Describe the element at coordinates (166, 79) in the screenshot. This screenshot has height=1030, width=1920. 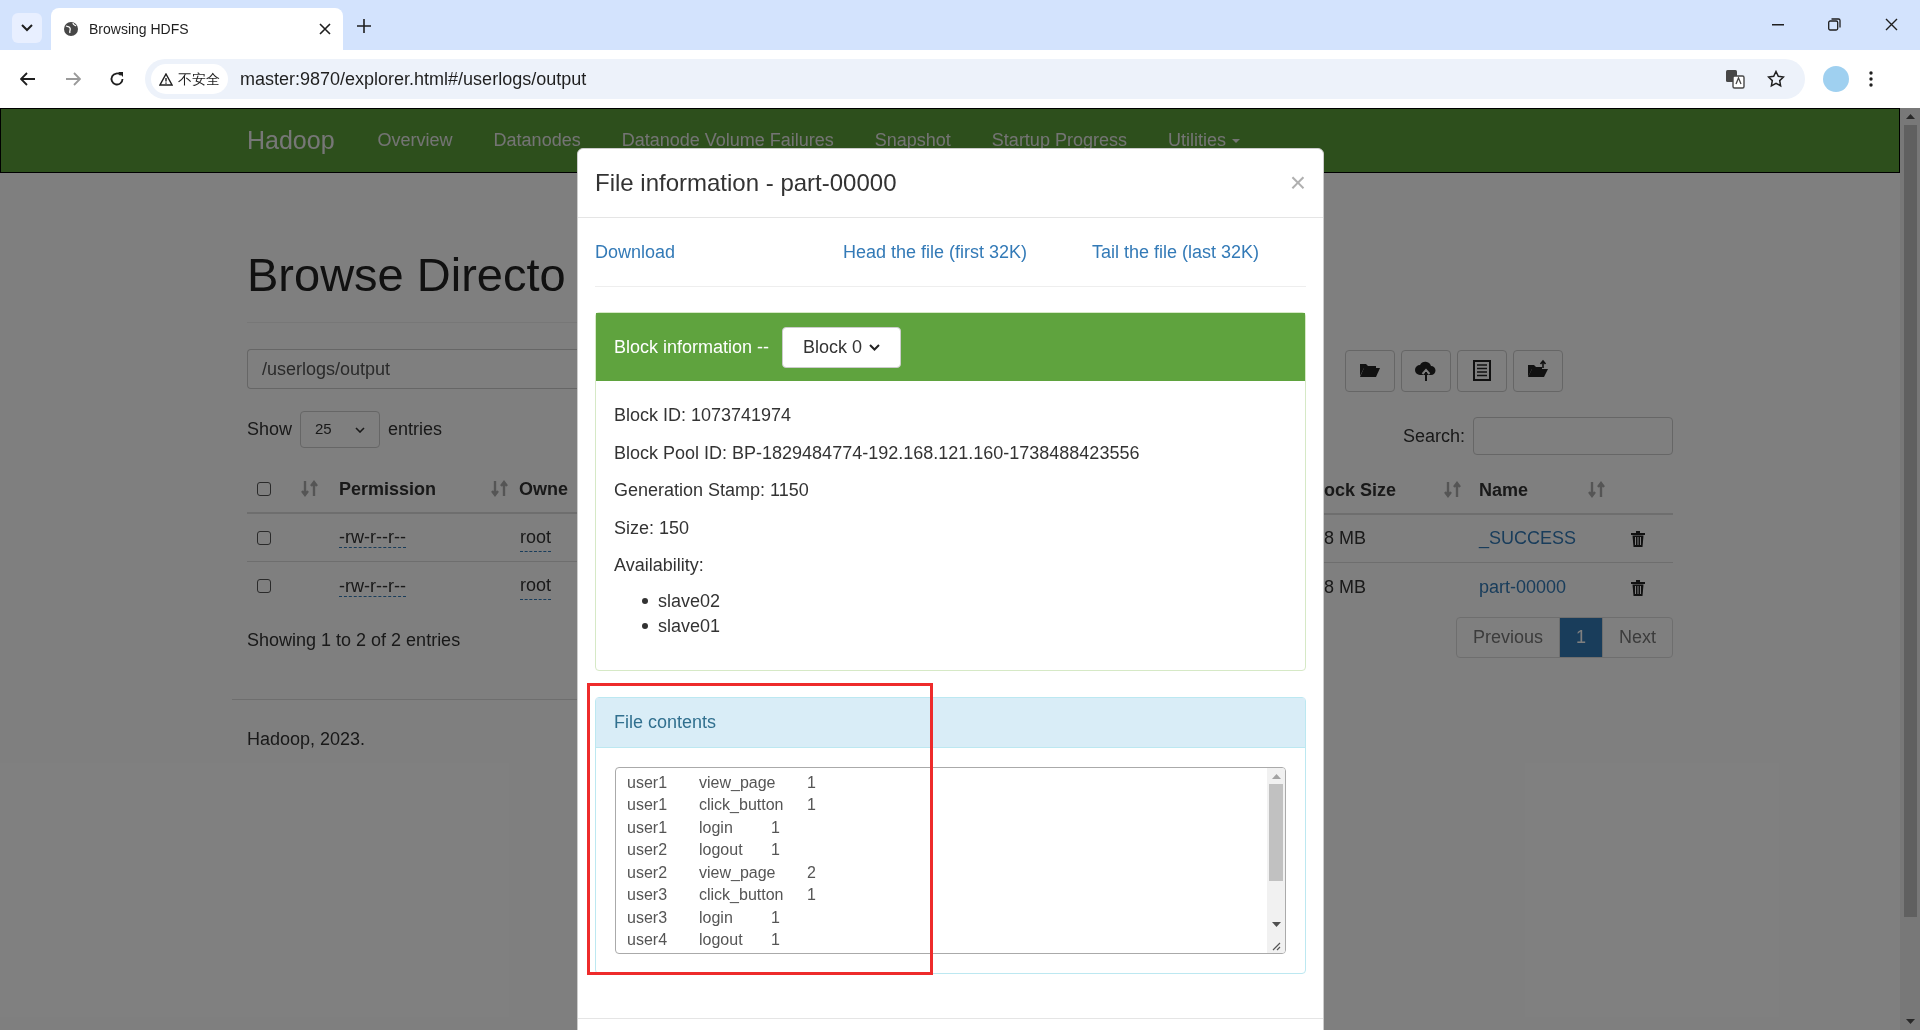
I see `warning-icon` at that location.